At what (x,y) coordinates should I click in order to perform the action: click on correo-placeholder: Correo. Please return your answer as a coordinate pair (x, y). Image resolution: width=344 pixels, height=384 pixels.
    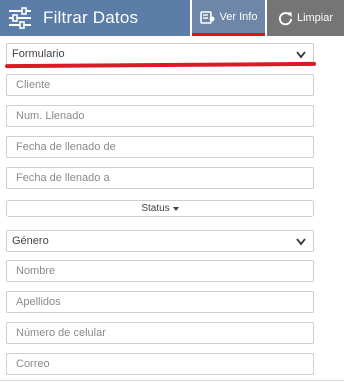
    Looking at the image, I should click on (33, 364).